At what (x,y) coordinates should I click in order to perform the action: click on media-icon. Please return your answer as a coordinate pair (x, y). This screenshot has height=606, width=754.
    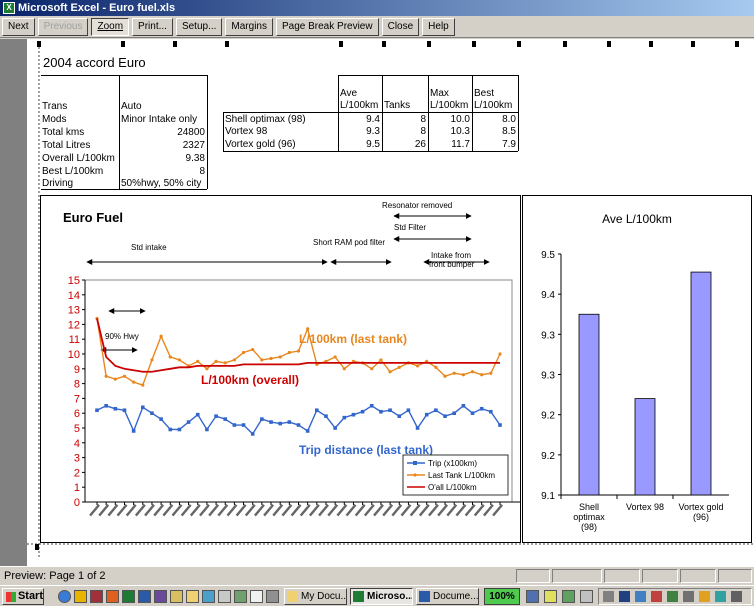
    Looking at the image, I should click on (160, 596).